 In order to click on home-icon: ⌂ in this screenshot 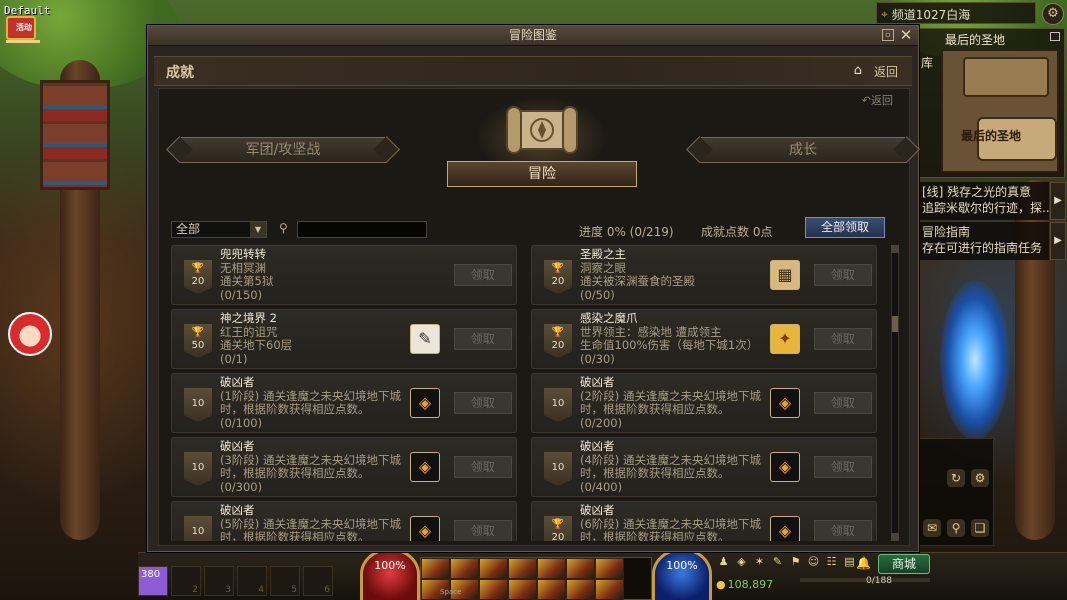, I will do `click(858, 70)`.